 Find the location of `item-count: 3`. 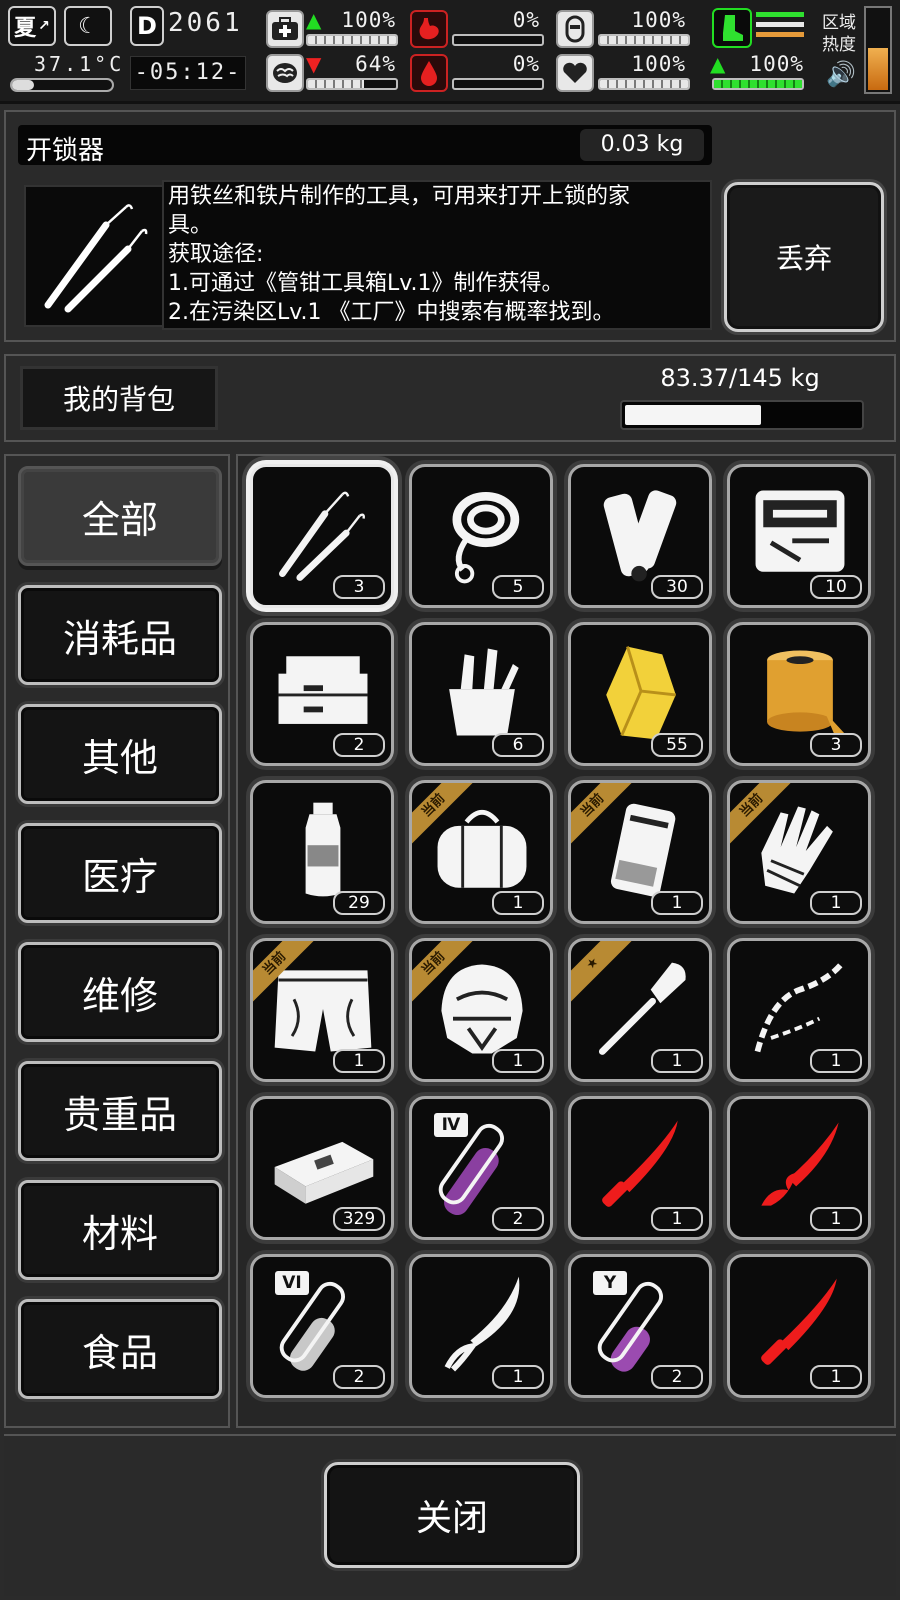

item-count: 3 is located at coordinates (836, 745).